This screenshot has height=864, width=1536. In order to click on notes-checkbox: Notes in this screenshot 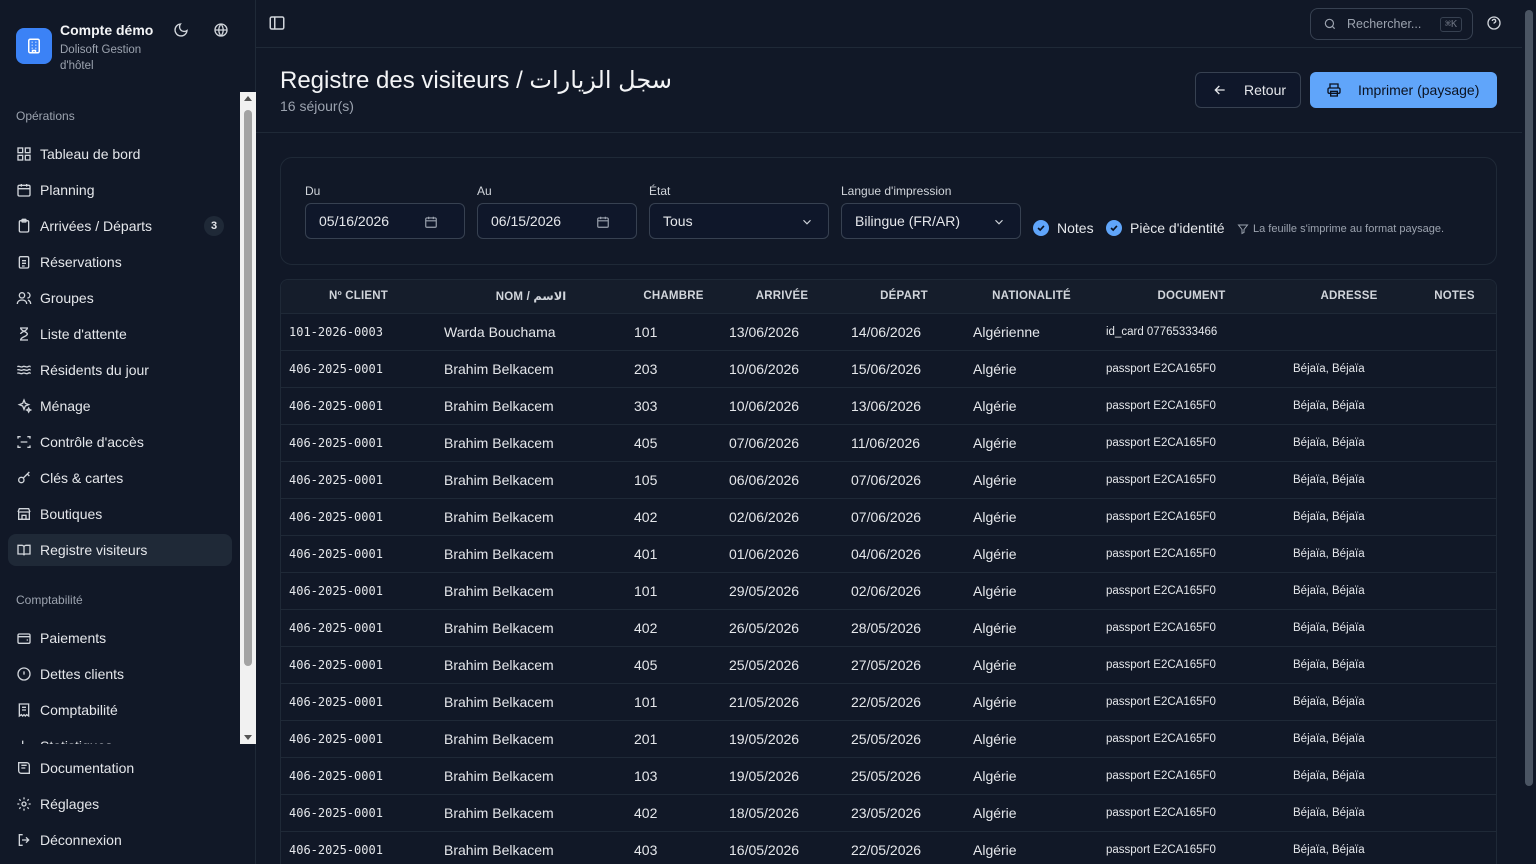, I will do `click(1063, 228)`.